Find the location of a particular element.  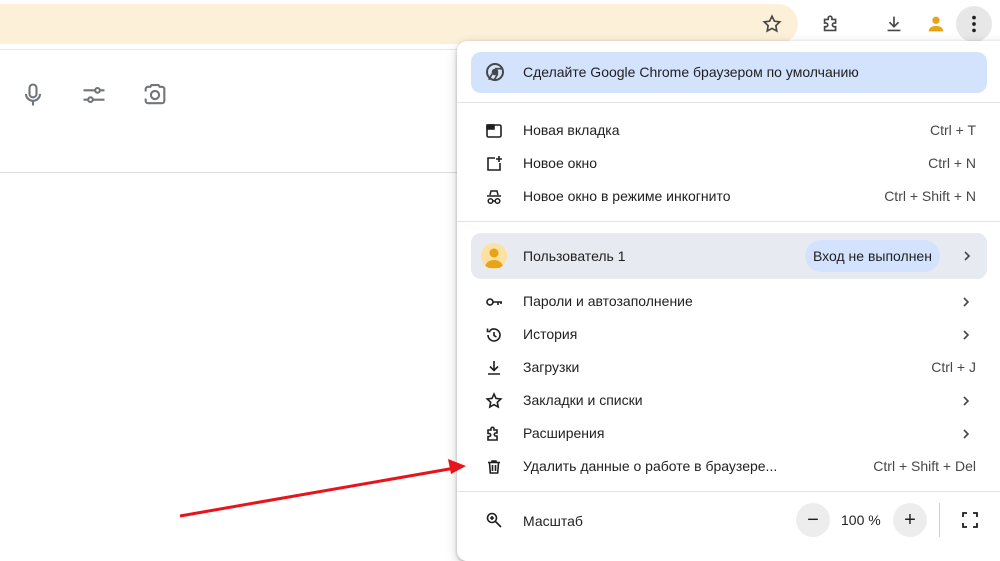

downloads-icon is located at coordinates (894, 24).